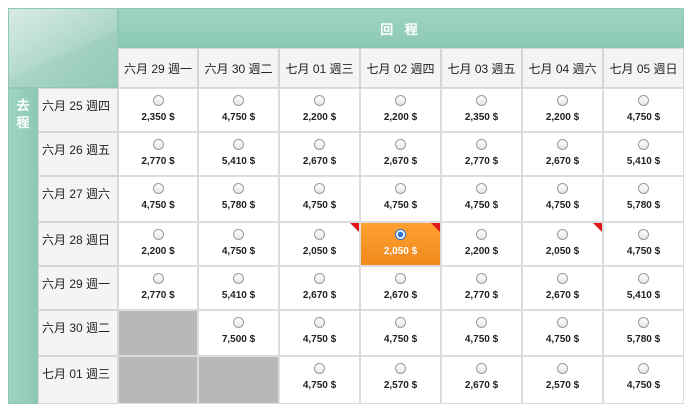 This screenshot has width=690, height=410. I want to click on depart-date-header: 六月 26 週五, so click(78, 154).